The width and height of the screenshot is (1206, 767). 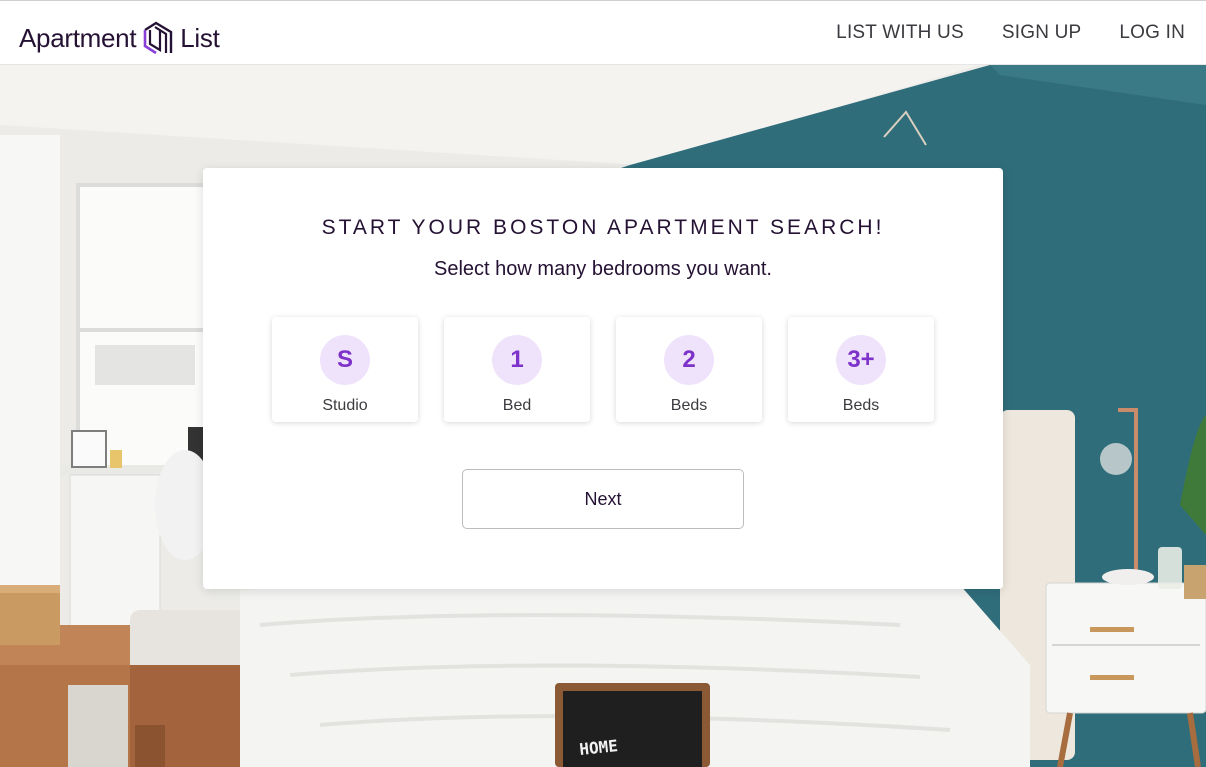 I want to click on nav-list-with-us: LIST WITH US, so click(x=900, y=33).